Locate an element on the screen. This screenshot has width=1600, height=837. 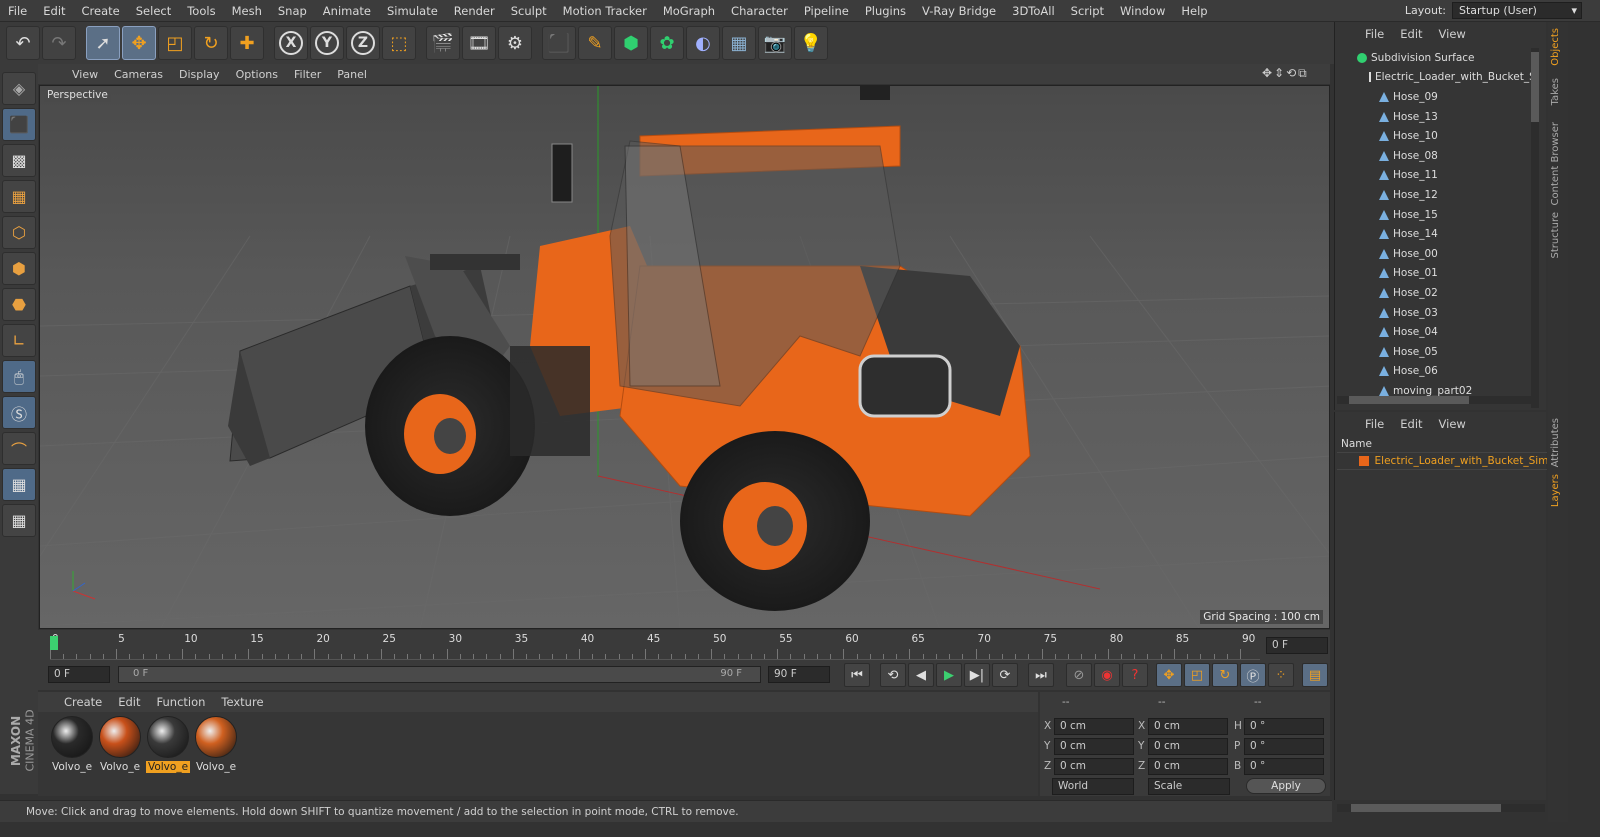
timeline-playhead is located at coordinates (54, 643).